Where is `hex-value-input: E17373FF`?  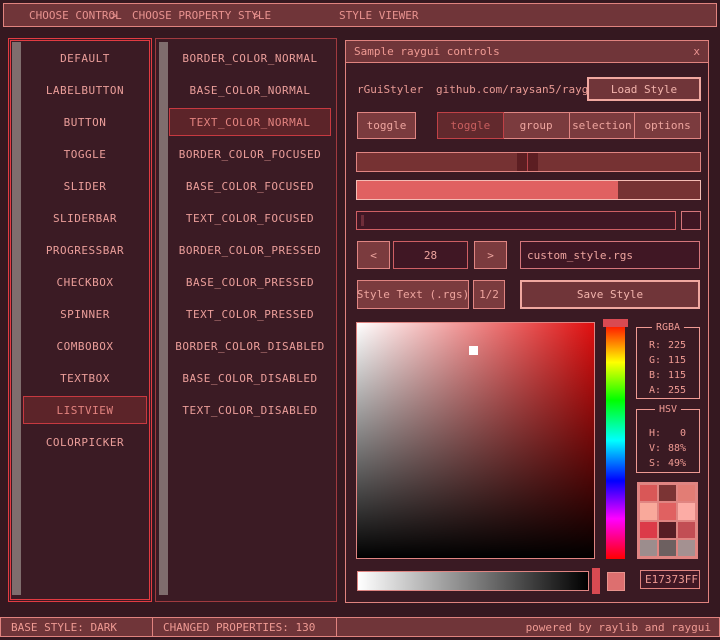 hex-value-input: E17373FF is located at coordinates (670, 579).